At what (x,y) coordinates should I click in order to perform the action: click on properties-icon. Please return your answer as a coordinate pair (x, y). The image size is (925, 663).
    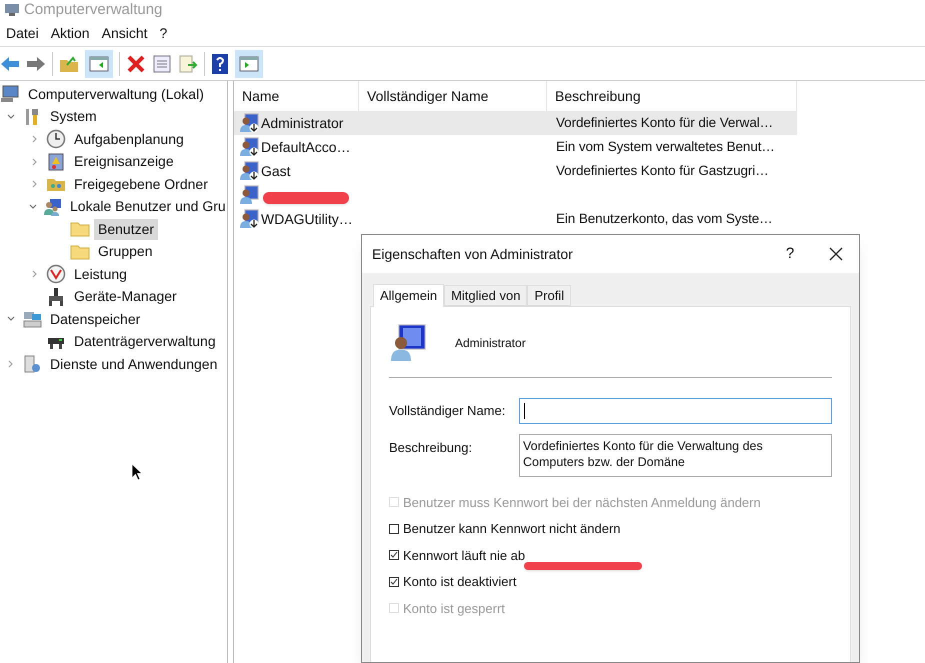
    Looking at the image, I should click on (162, 64).